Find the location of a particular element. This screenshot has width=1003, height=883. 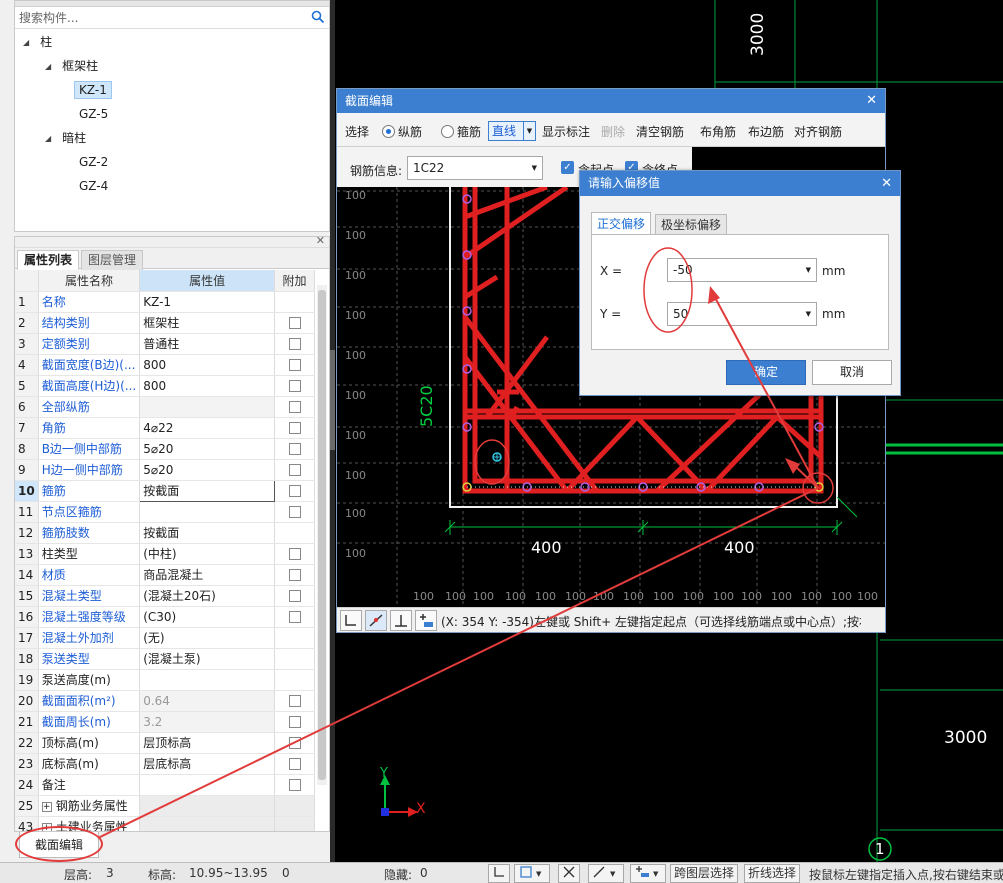

snap-line-icon is located at coordinates (376, 620).